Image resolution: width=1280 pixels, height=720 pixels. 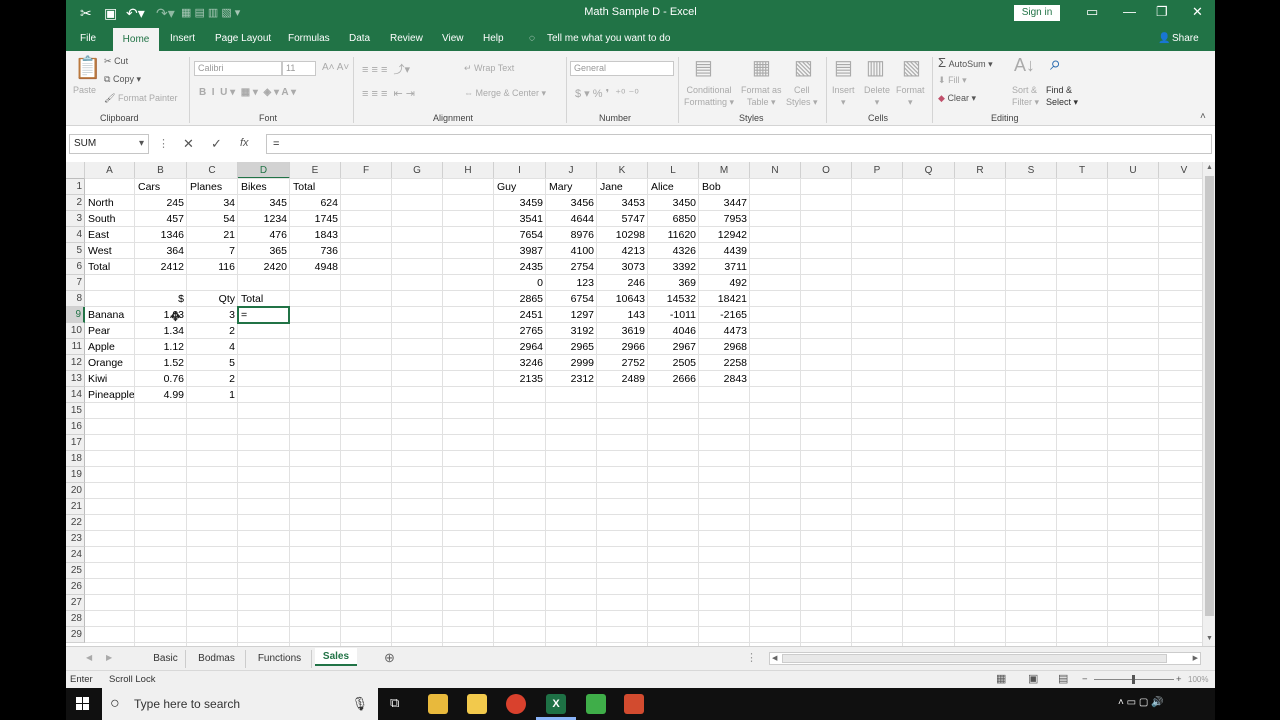 I want to click on scroll-left-icon: ◀, so click(x=774, y=658).